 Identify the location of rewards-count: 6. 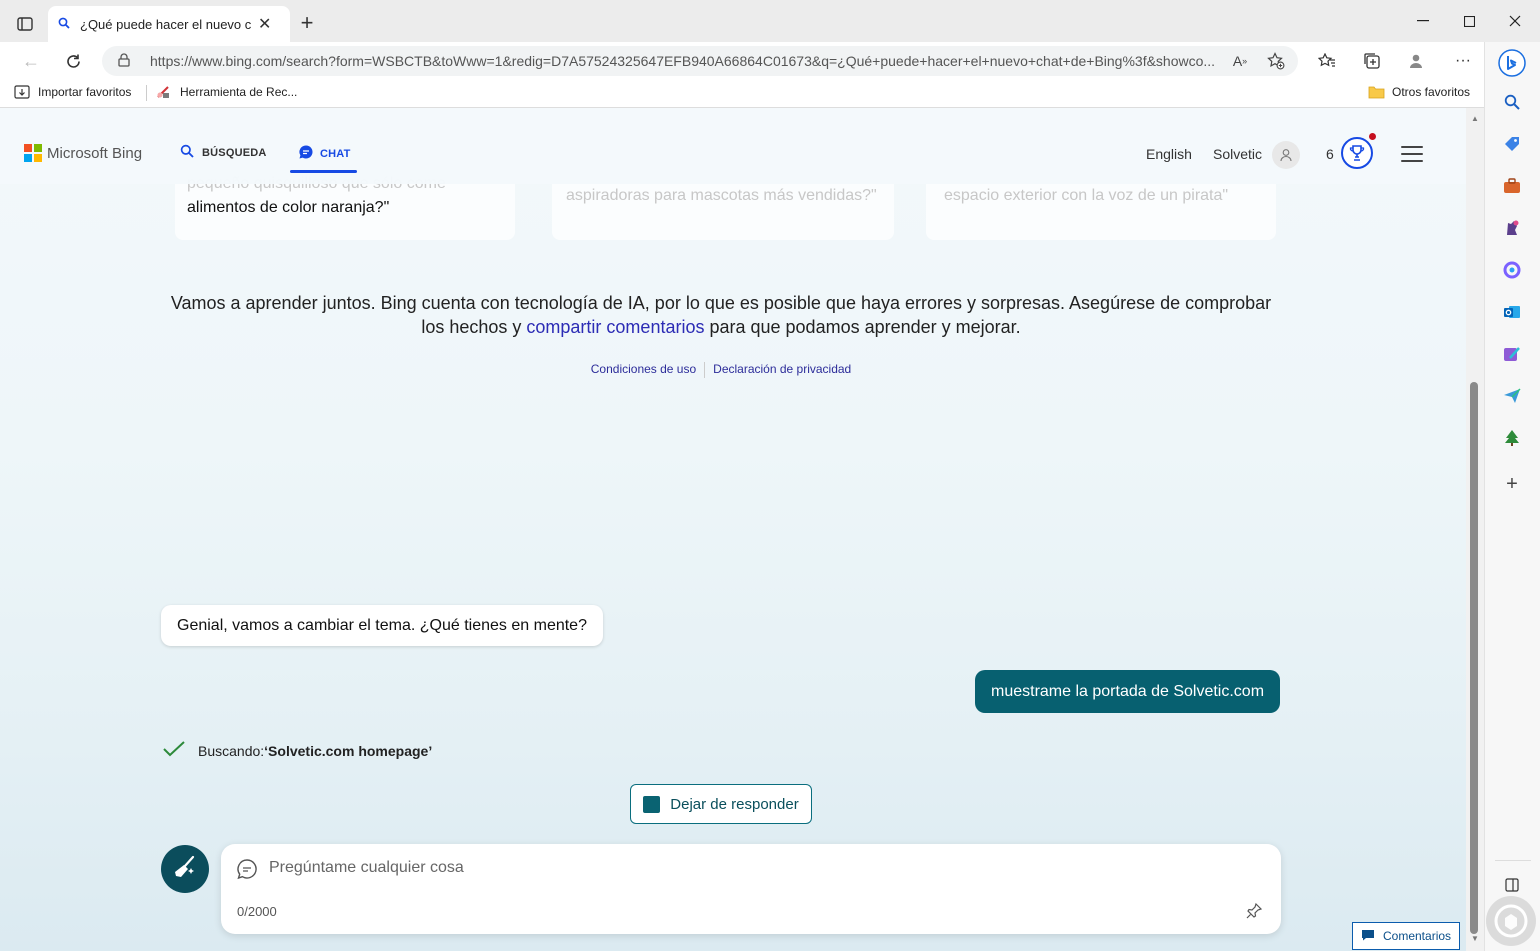
(1330, 154).